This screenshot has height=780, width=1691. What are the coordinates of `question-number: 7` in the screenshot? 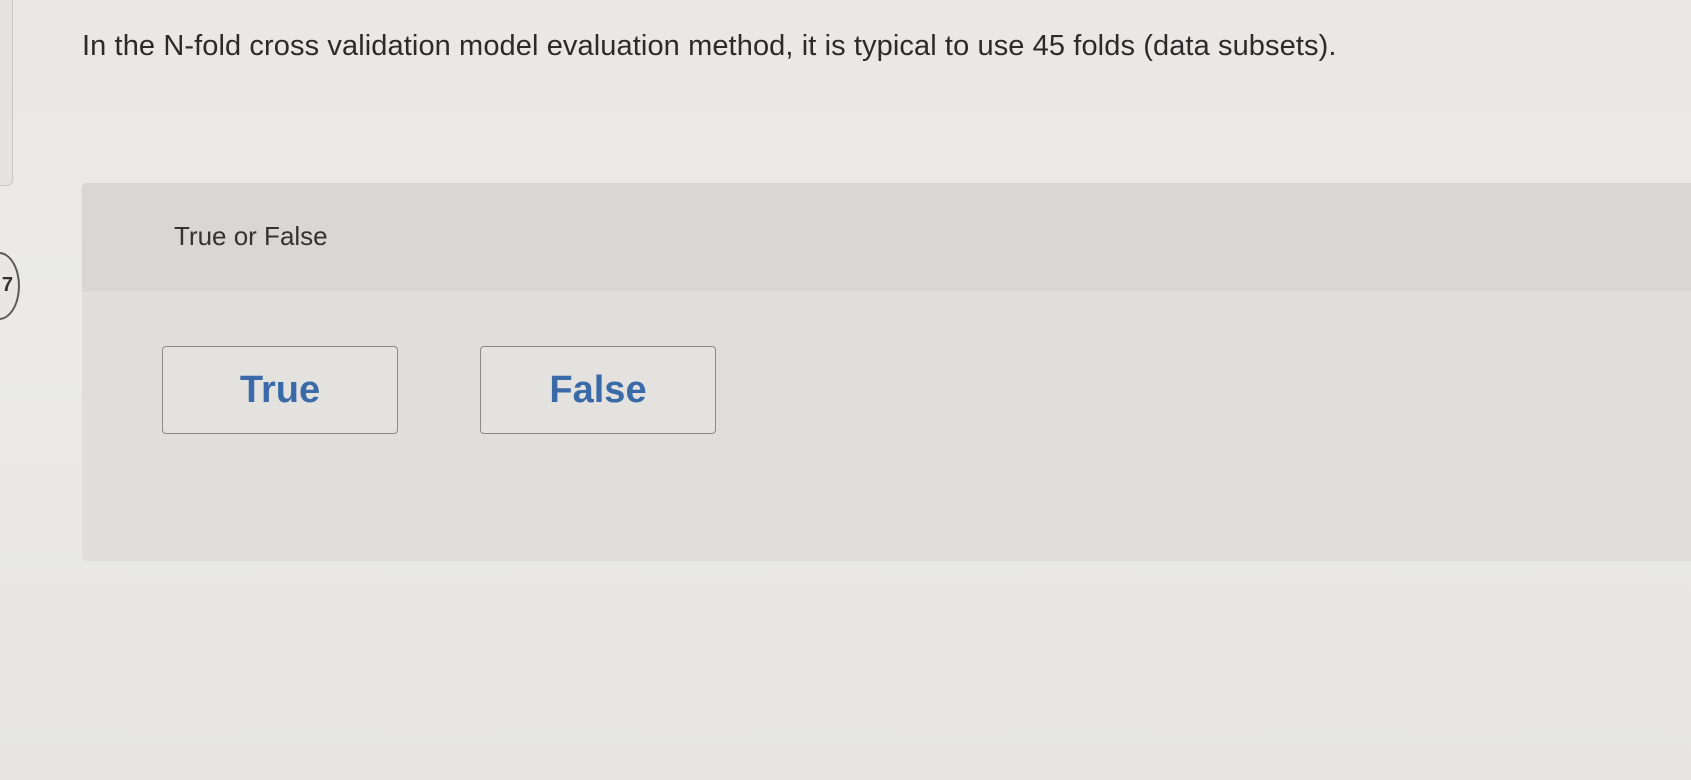 It's located at (7, 285).